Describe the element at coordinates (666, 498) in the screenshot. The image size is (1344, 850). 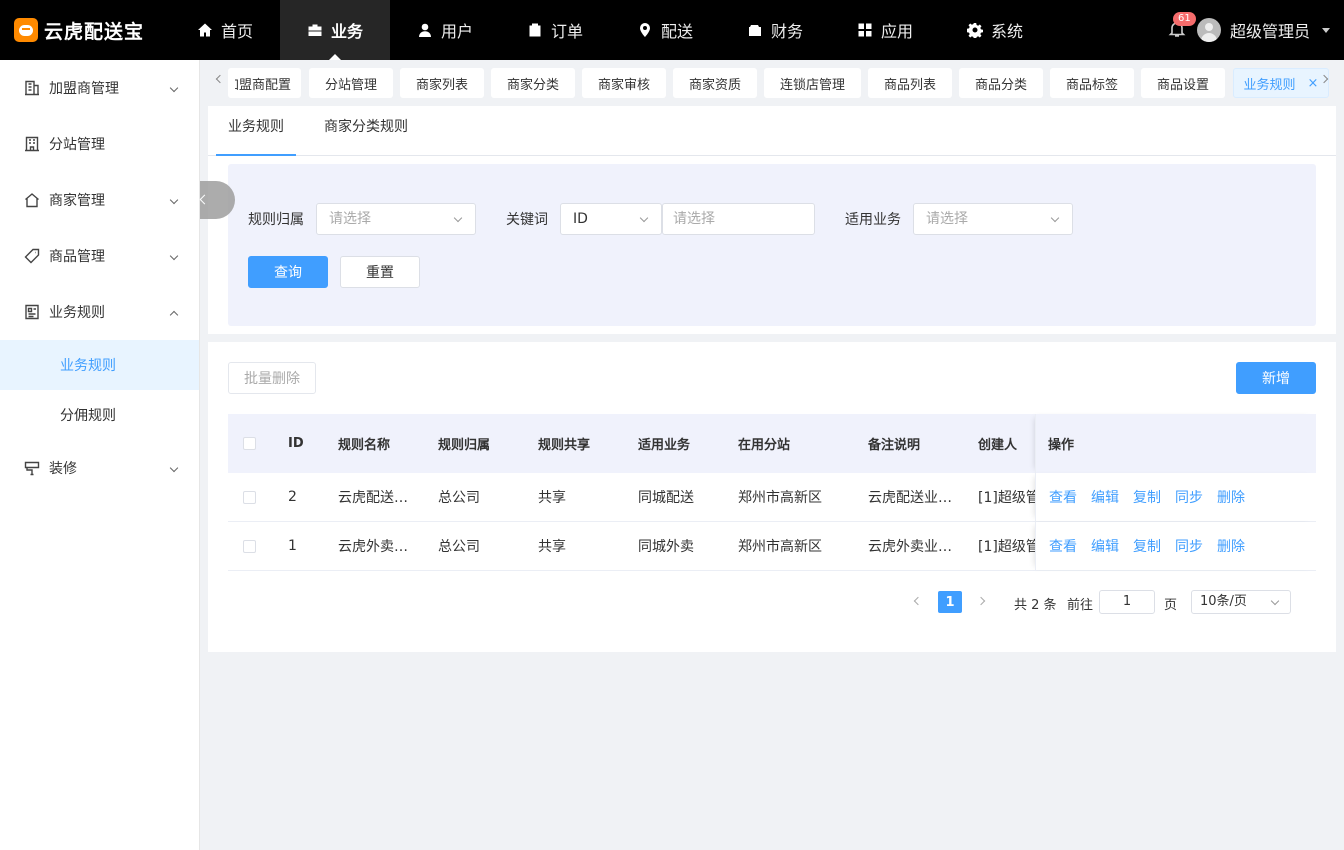
I see `cell-business: 同城配送` at that location.